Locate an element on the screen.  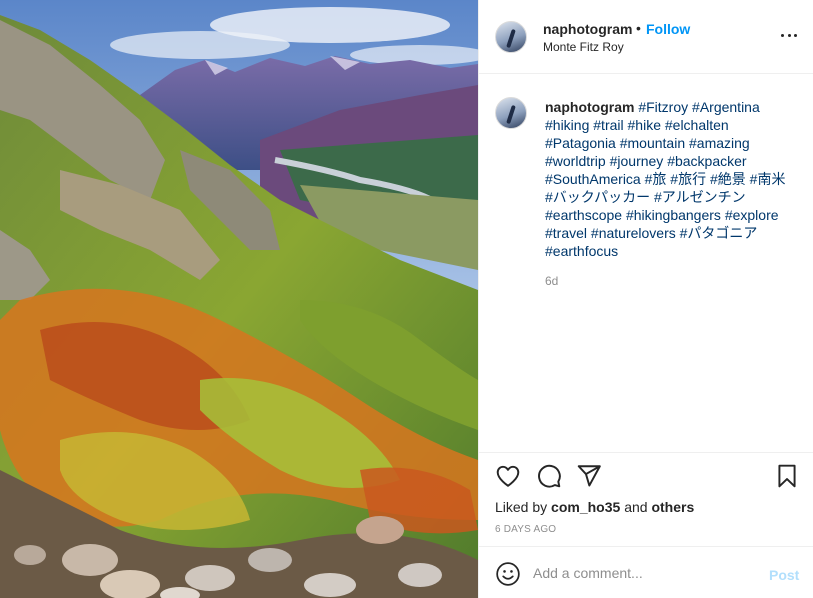
bookmark-icon is located at coordinates (787, 476).